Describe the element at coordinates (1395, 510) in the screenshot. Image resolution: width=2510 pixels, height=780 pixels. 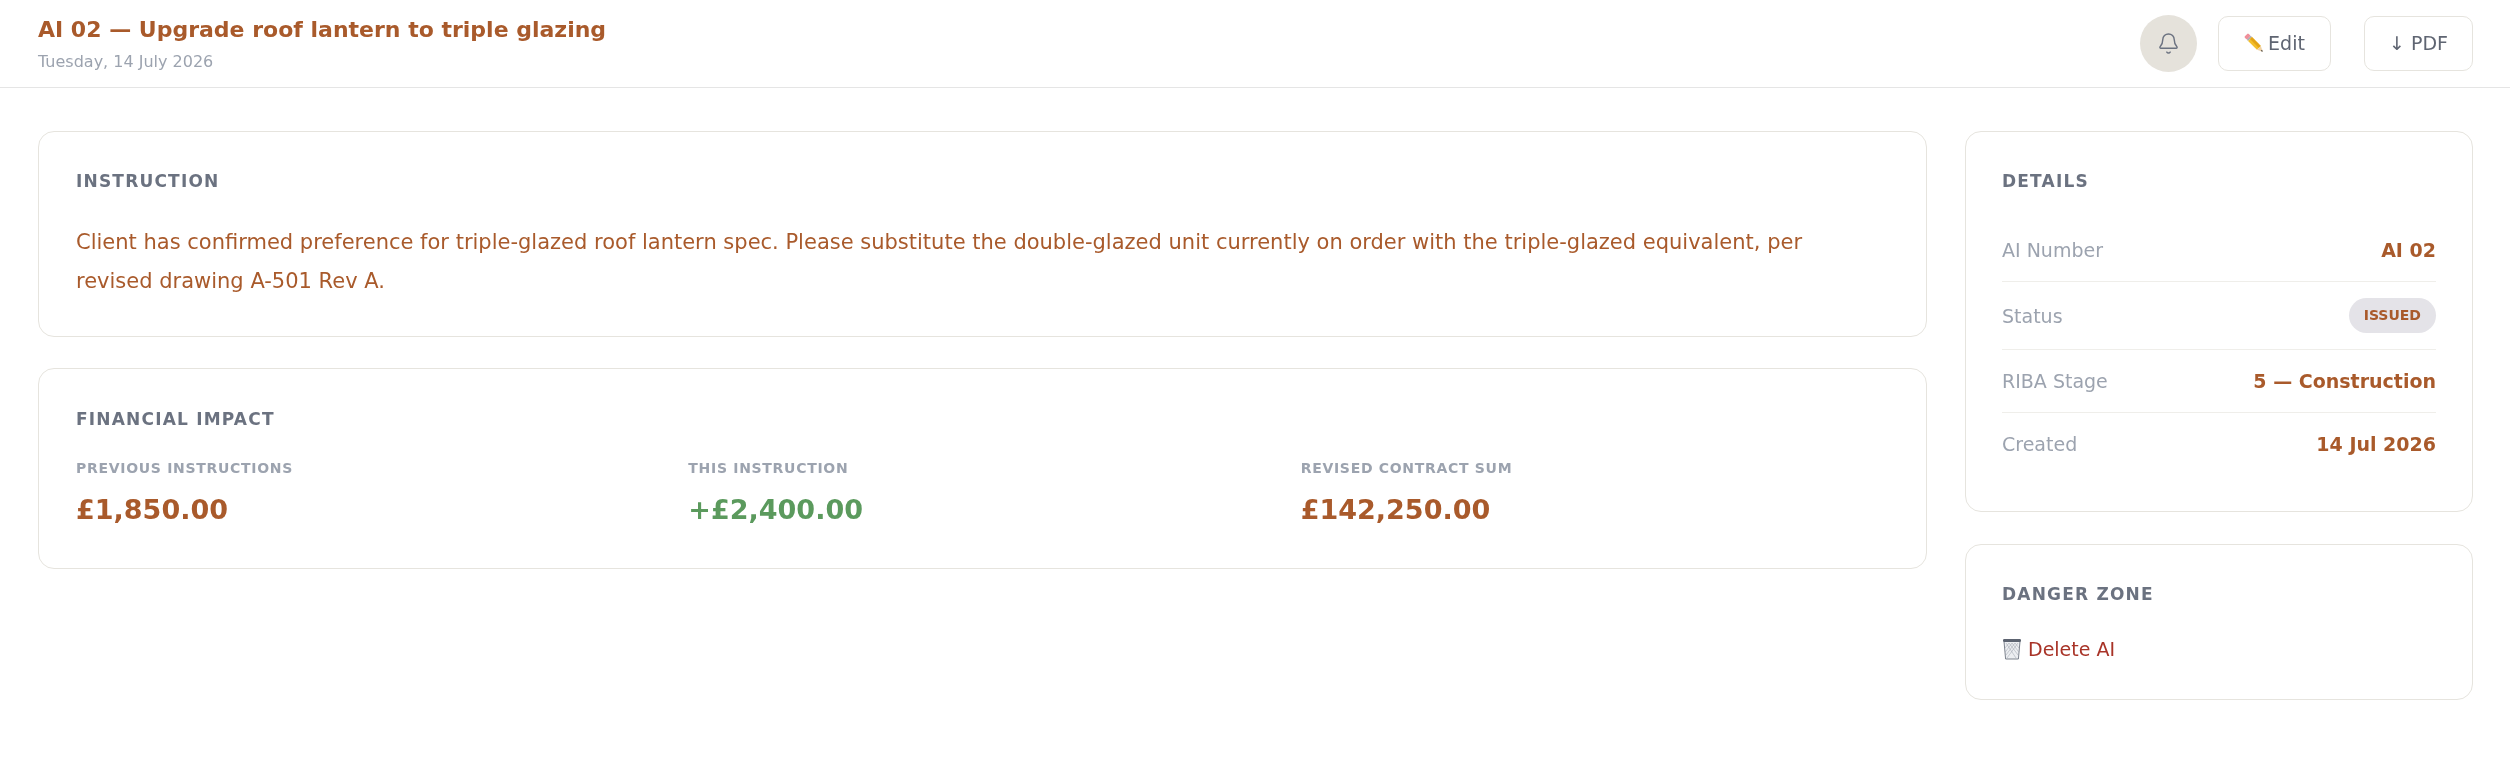
I see `figure-value: £142,250.00` at that location.